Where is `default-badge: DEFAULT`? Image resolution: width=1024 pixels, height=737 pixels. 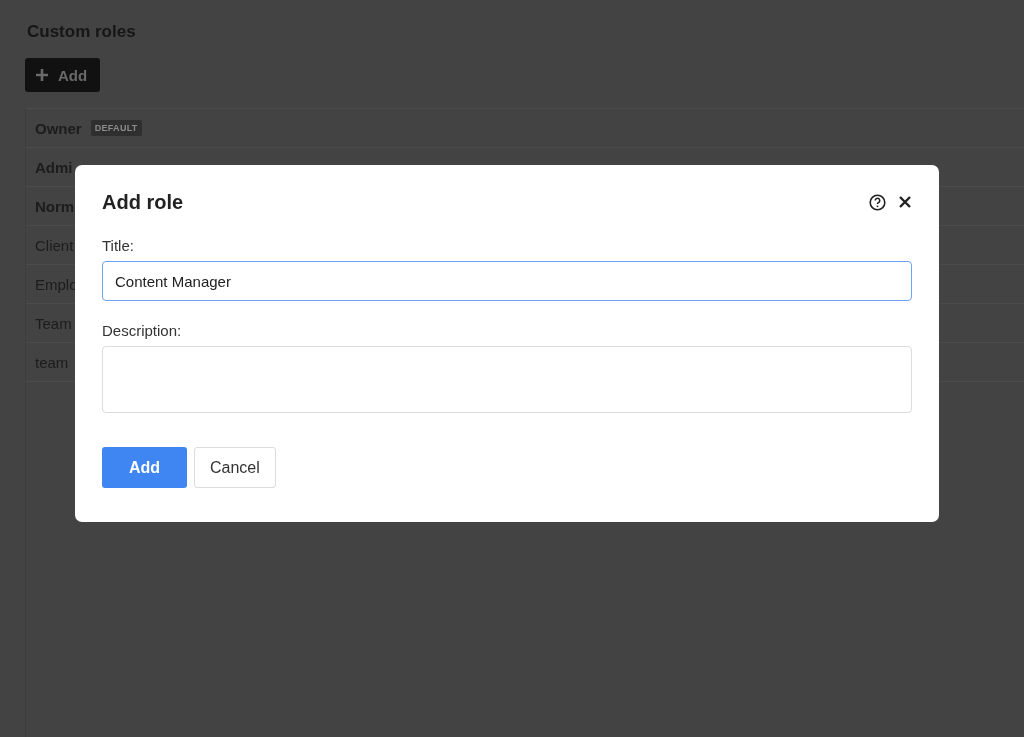
default-badge: DEFAULT is located at coordinates (116, 128).